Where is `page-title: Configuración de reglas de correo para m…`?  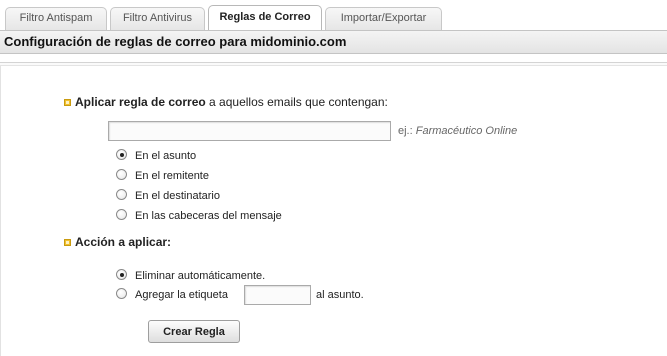 page-title: Configuración de reglas de correo para m… is located at coordinates (333, 42).